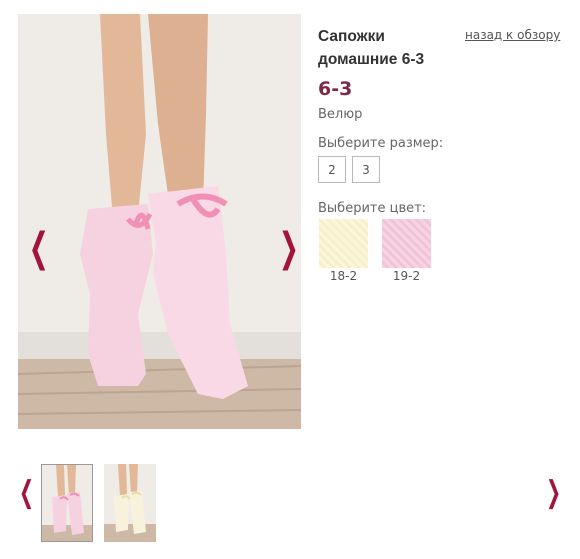 This screenshot has height=559, width=580. What do you see at coordinates (553, 493) in the screenshot?
I see `thumb-next-arrow-icon: ❯` at bounding box center [553, 493].